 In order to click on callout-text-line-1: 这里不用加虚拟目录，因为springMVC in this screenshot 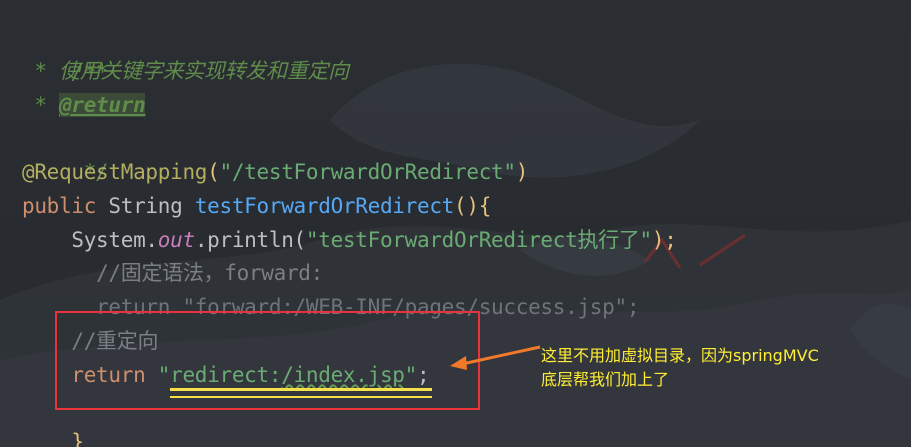, I will do `click(680, 355)`.